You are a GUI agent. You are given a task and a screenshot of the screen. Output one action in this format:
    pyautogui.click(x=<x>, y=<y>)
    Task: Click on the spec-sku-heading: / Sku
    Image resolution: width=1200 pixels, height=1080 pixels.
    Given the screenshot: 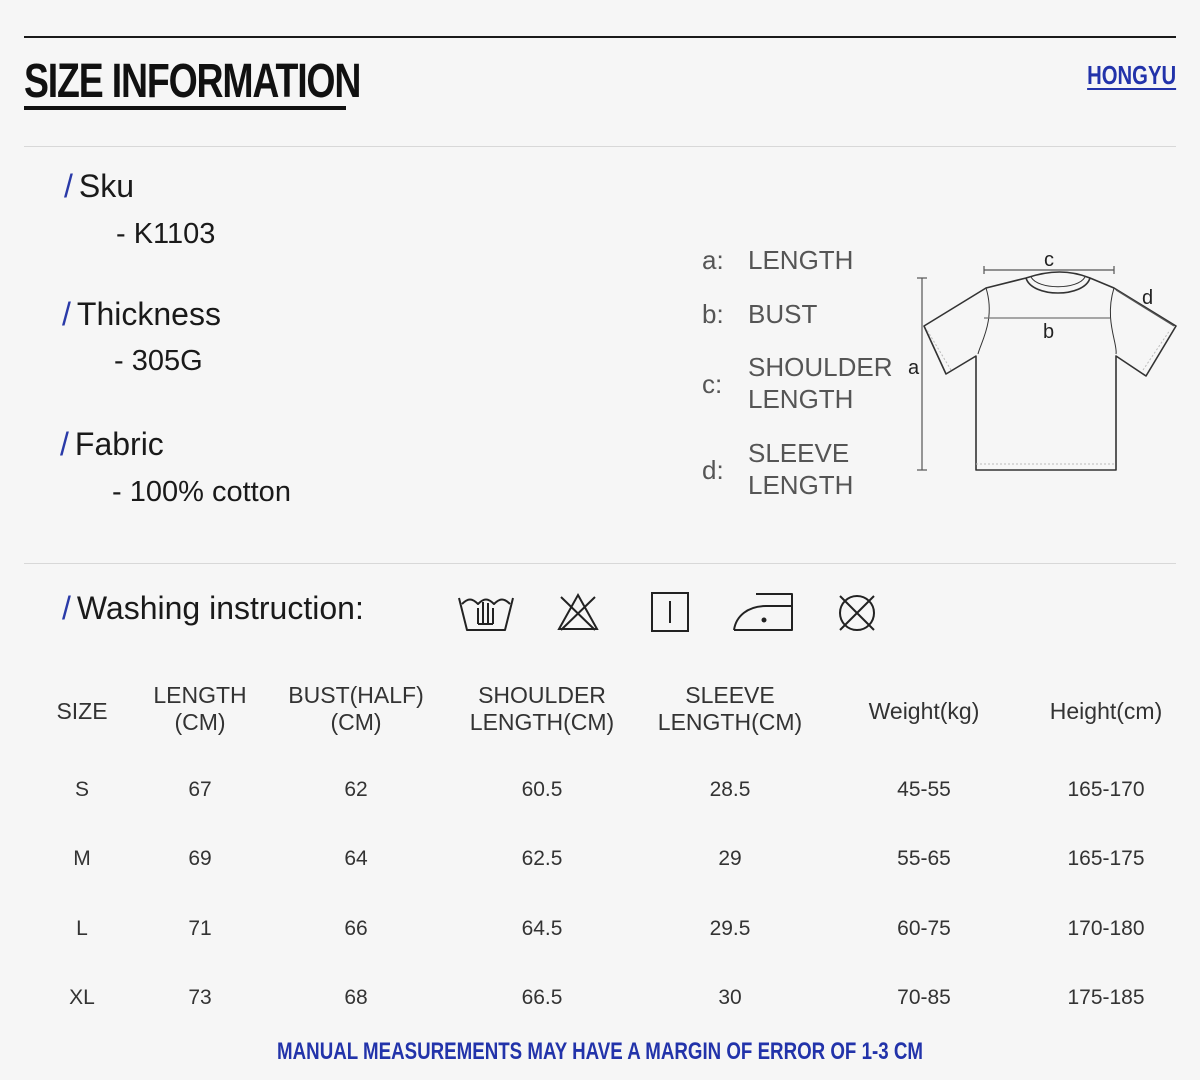 What is the action you would take?
    pyautogui.click(x=99, y=186)
    